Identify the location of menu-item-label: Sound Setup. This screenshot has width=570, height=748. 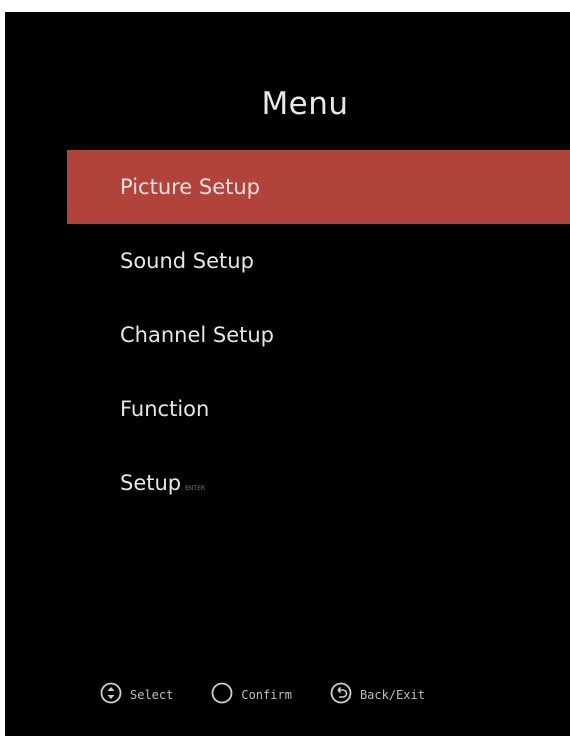
(187, 261).